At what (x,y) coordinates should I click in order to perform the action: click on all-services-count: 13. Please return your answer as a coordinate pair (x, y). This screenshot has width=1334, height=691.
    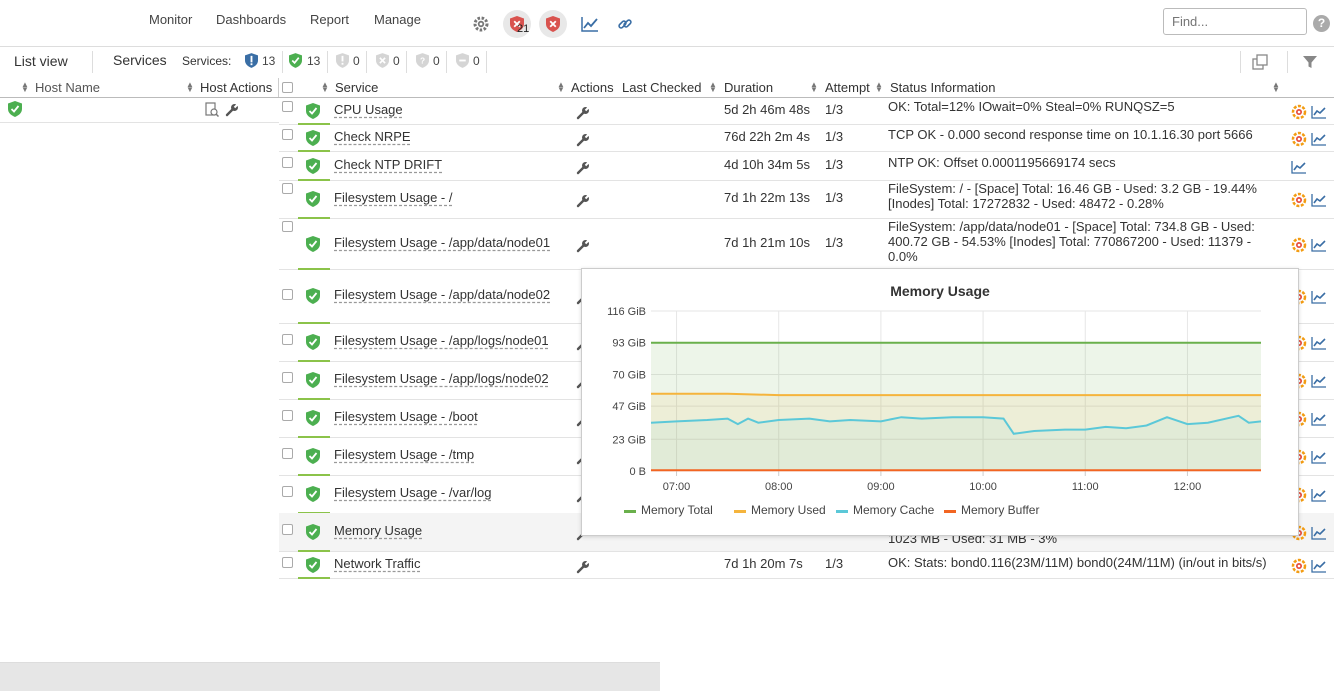
    Looking at the image, I should click on (268, 61).